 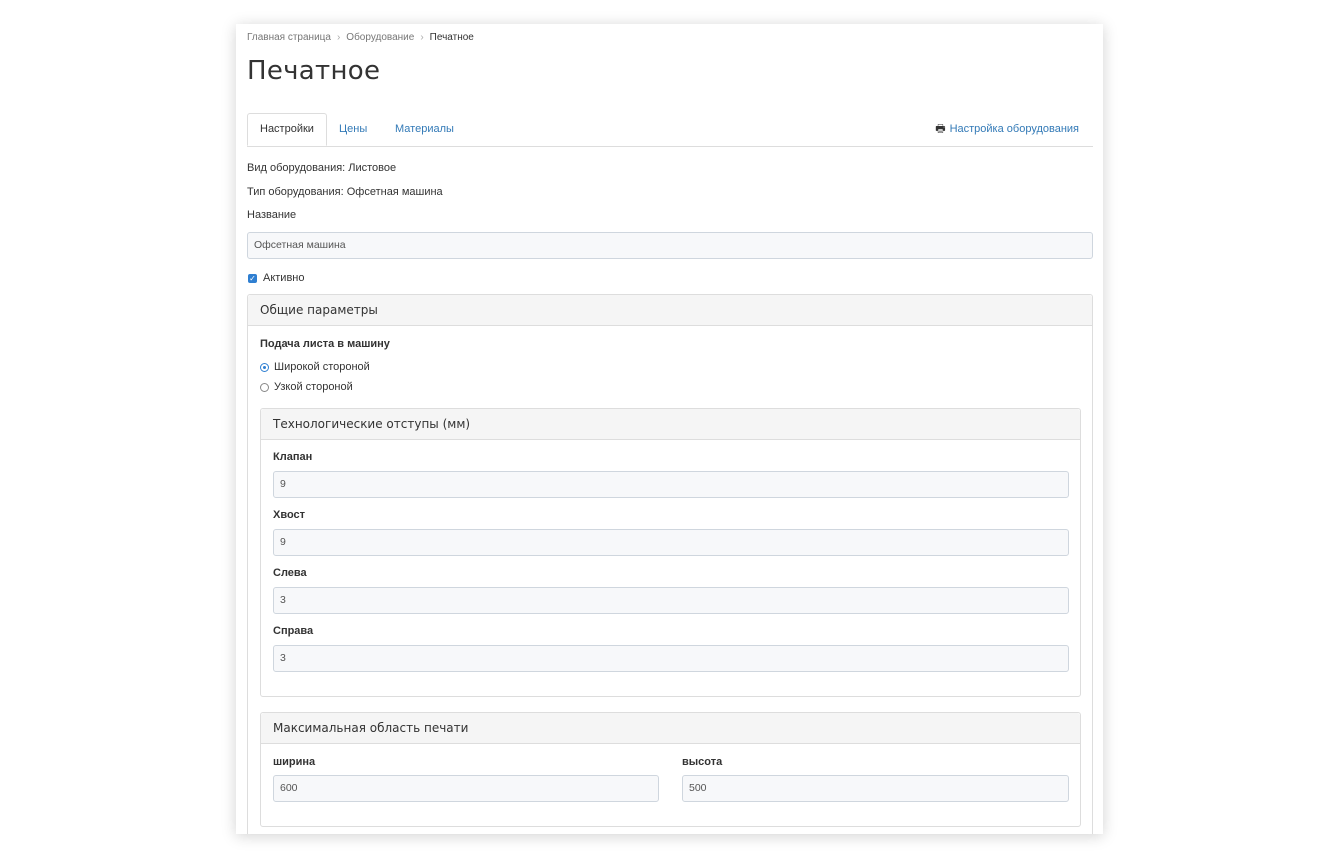 I want to click on active-checkbox-label: Активно, so click(x=284, y=278).